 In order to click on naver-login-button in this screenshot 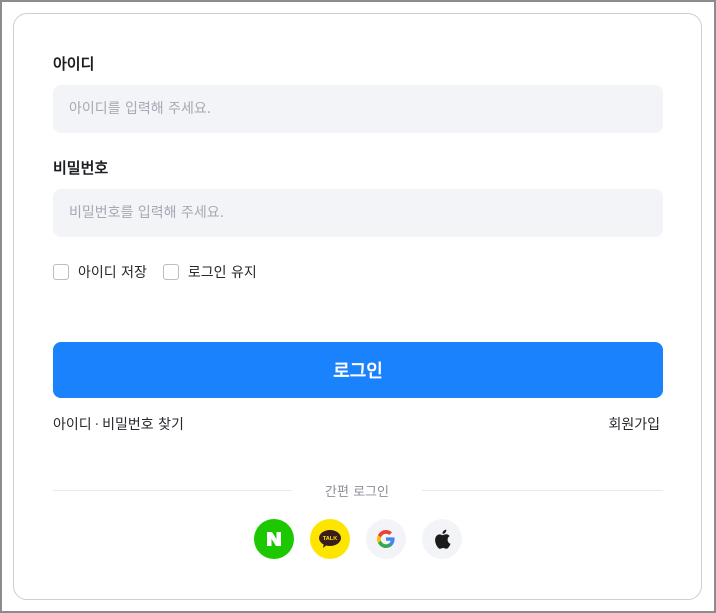, I will do `click(274, 539)`.